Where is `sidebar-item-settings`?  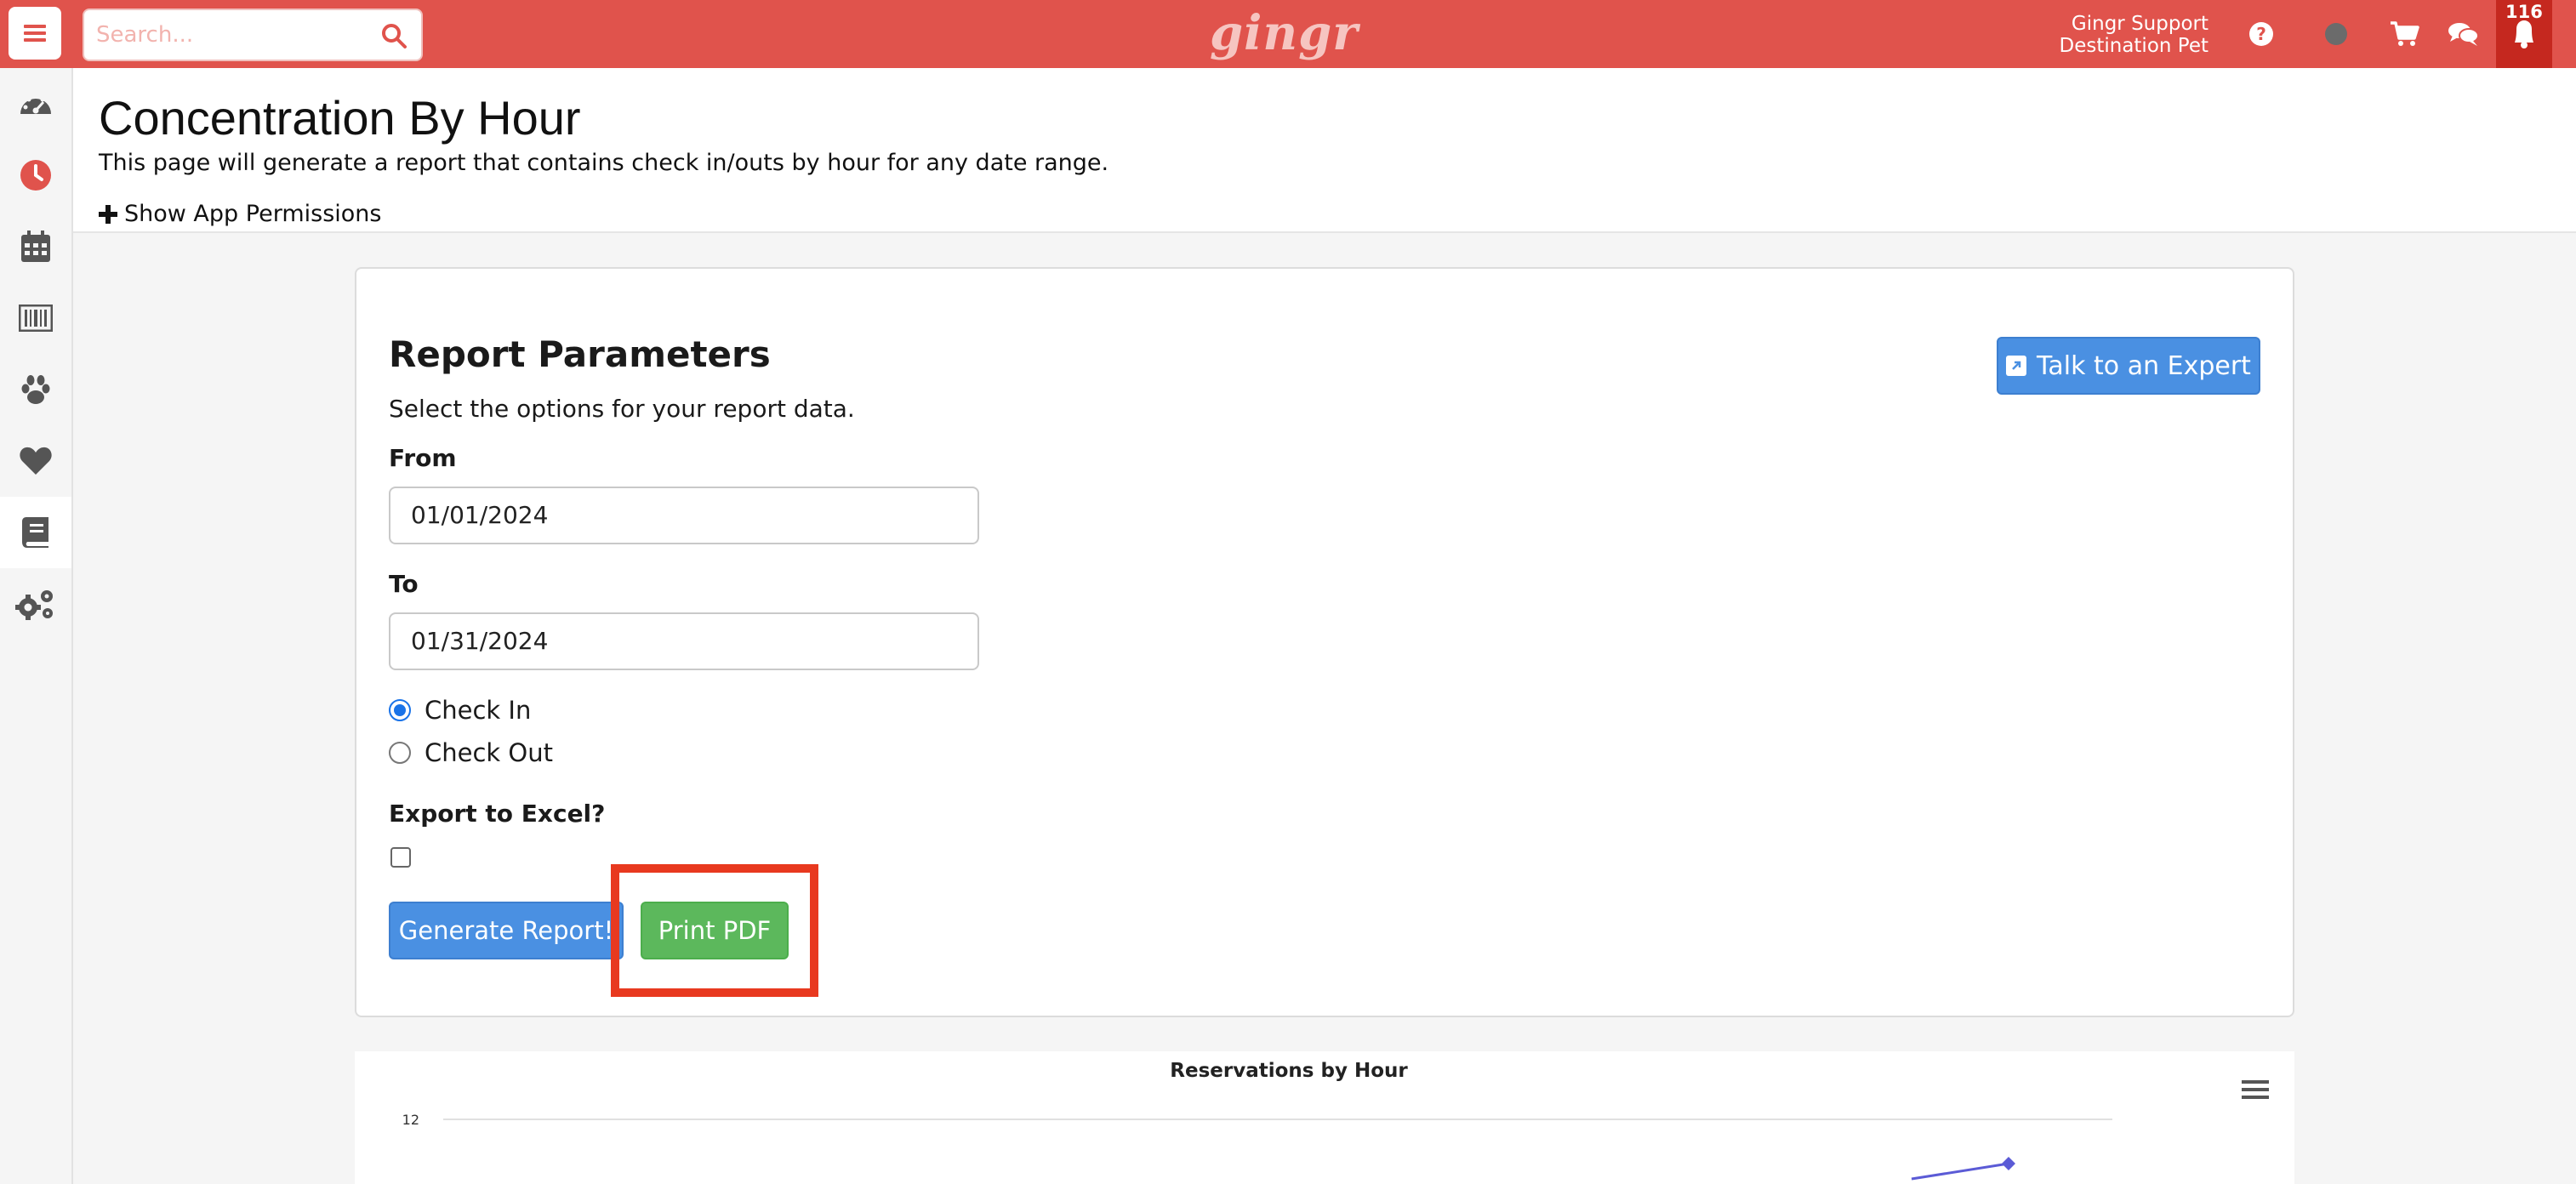
sidebar-item-settings is located at coordinates (35, 604).